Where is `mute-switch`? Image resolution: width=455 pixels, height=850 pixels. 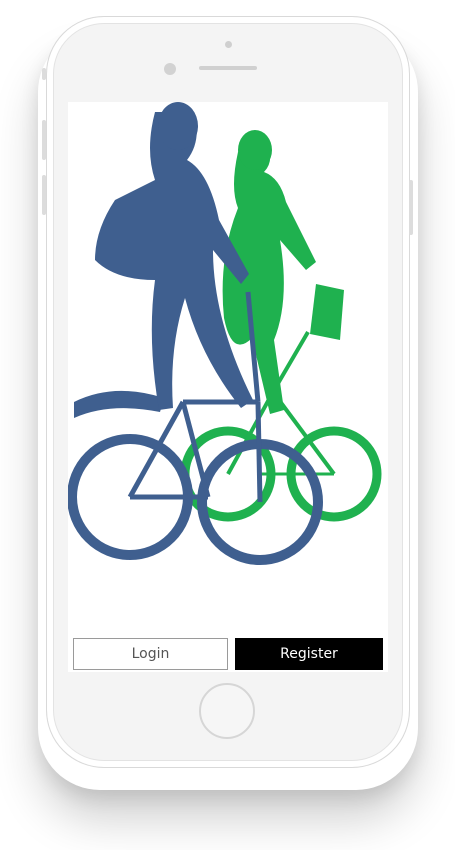
mute-switch is located at coordinates (44, 74).